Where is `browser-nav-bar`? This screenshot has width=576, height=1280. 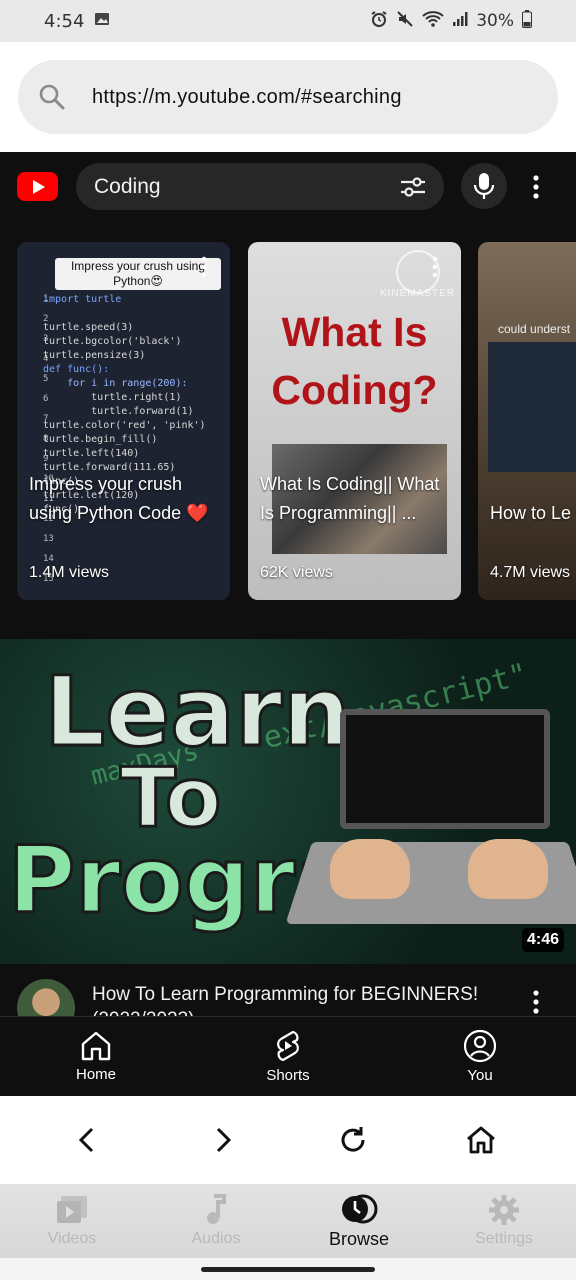 browser-nav-bar is located at coordinates (288, 1140).